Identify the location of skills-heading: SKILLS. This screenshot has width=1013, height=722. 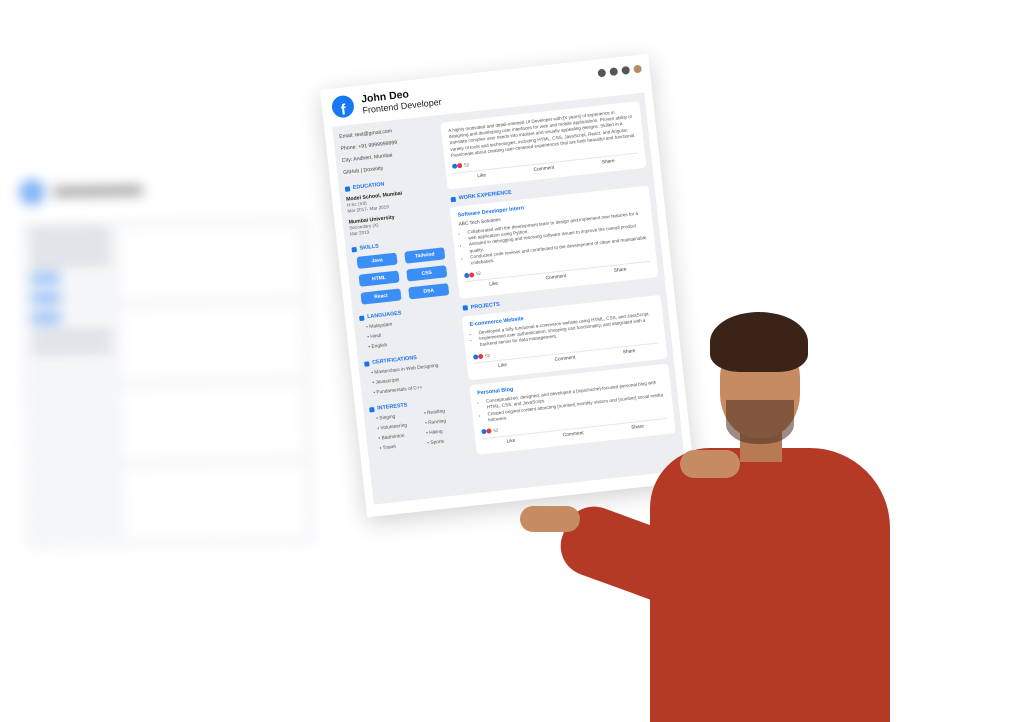
(369, 247).